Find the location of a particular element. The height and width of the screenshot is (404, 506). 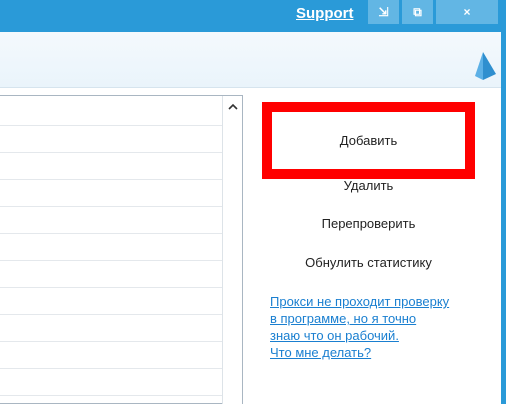

scroll-up-button is located at coordinates (232, 106).